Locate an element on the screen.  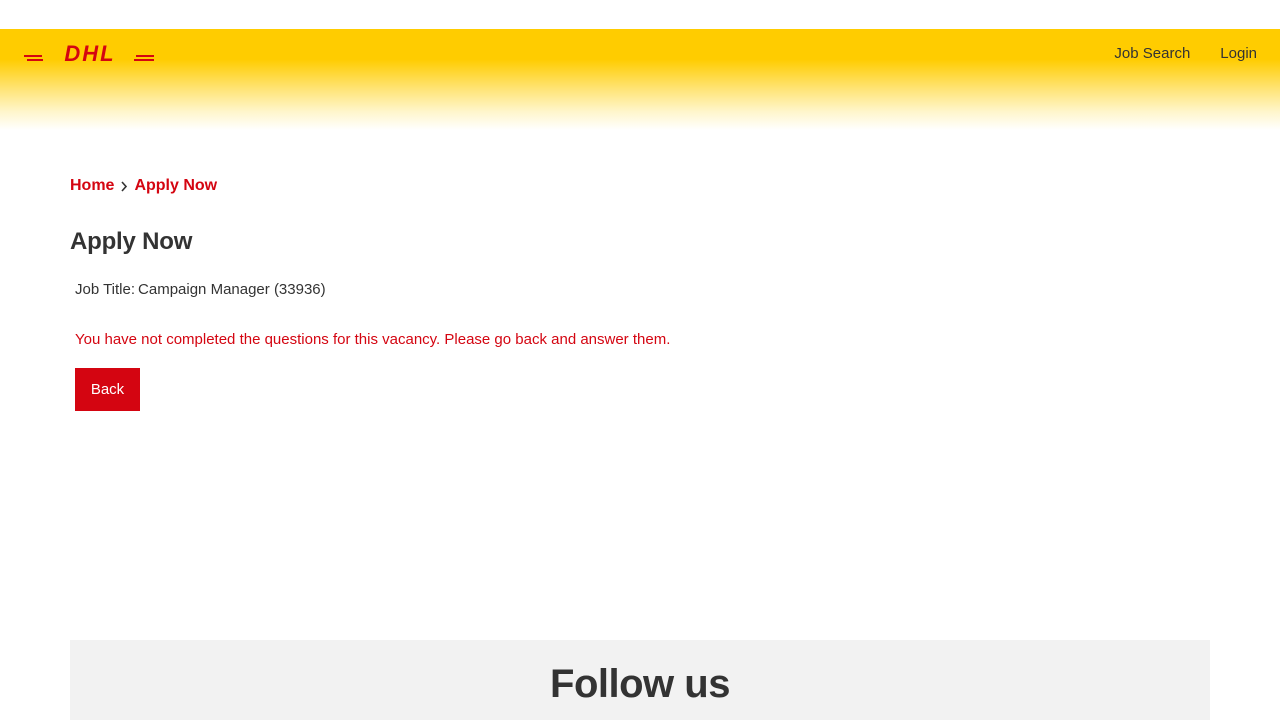
follow-us-section: Follow us is located at coordinates (640, 680).